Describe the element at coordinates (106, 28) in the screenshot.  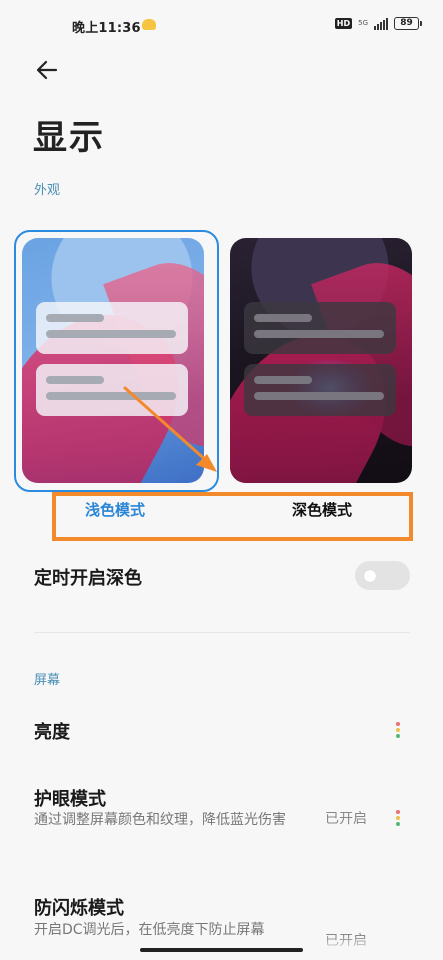
I see `status-time: 晚上11:36` at that location.